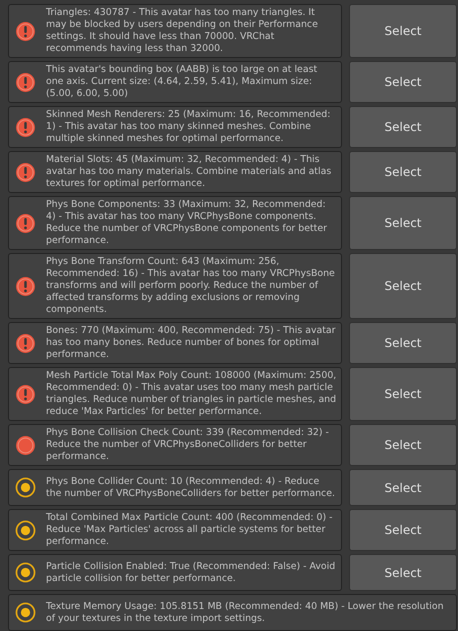 The image size is (458, 631). Describe the element at coordinates (191, 572) in the screenshot. I see `issue-message: Particle Collision Enabled: True (Recommended: False) - Avoid particle collision for better performance.` at that location.